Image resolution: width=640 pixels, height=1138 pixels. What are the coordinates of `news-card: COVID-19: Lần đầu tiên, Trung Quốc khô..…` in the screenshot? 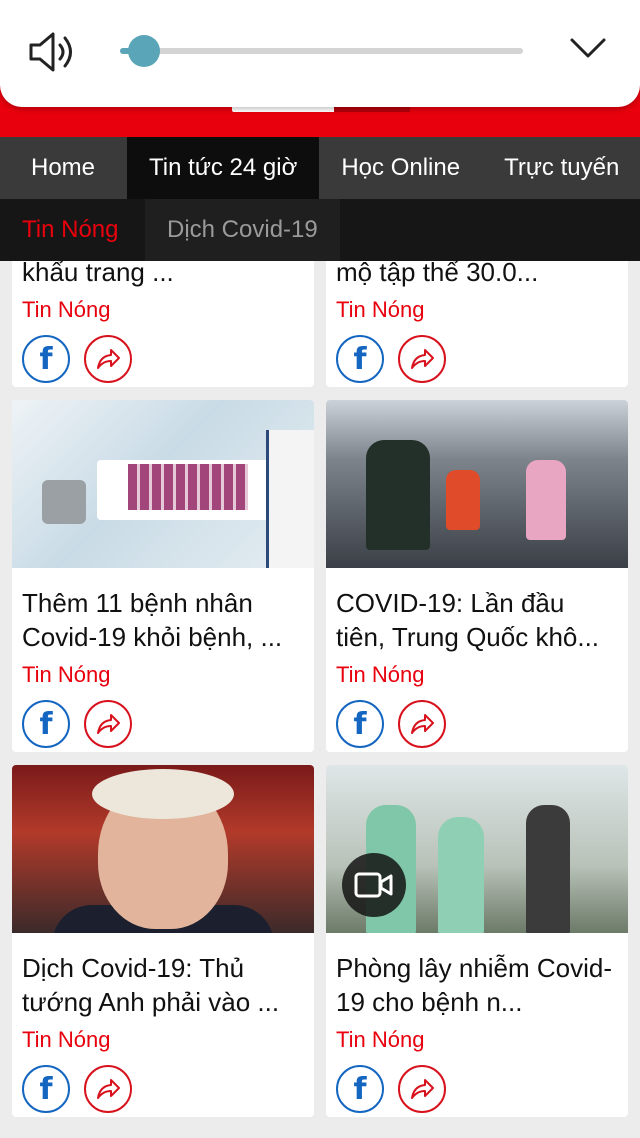 It's located at (477, 576).